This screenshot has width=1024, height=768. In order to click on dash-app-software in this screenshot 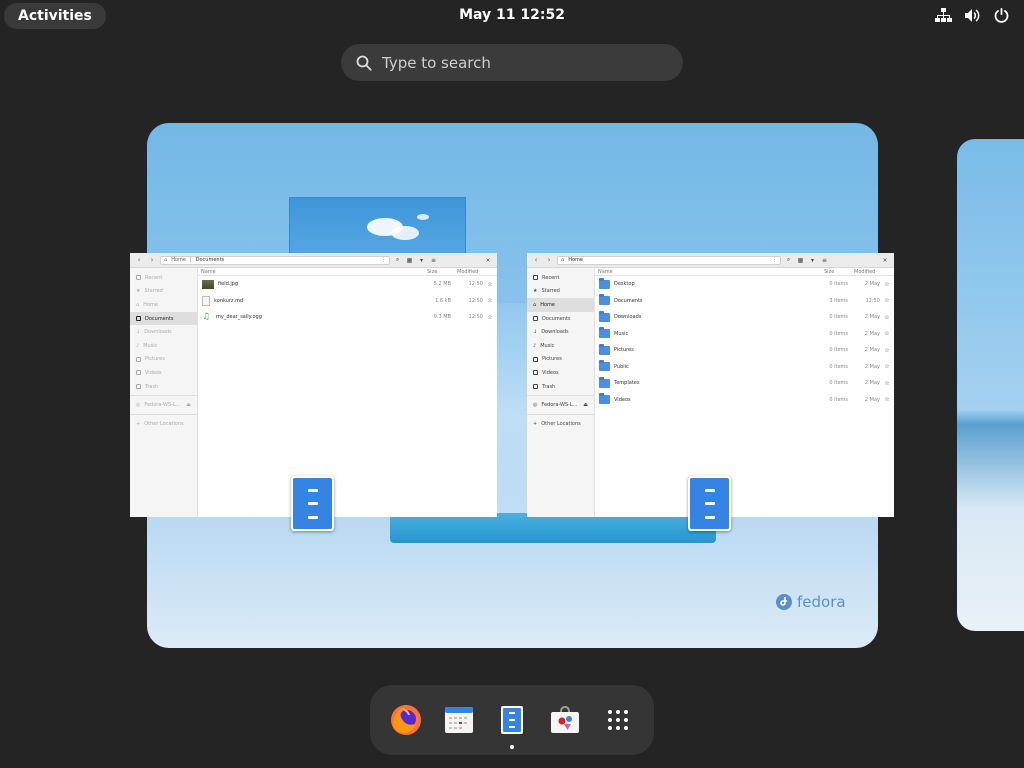, I will do `click(565, 720)`.